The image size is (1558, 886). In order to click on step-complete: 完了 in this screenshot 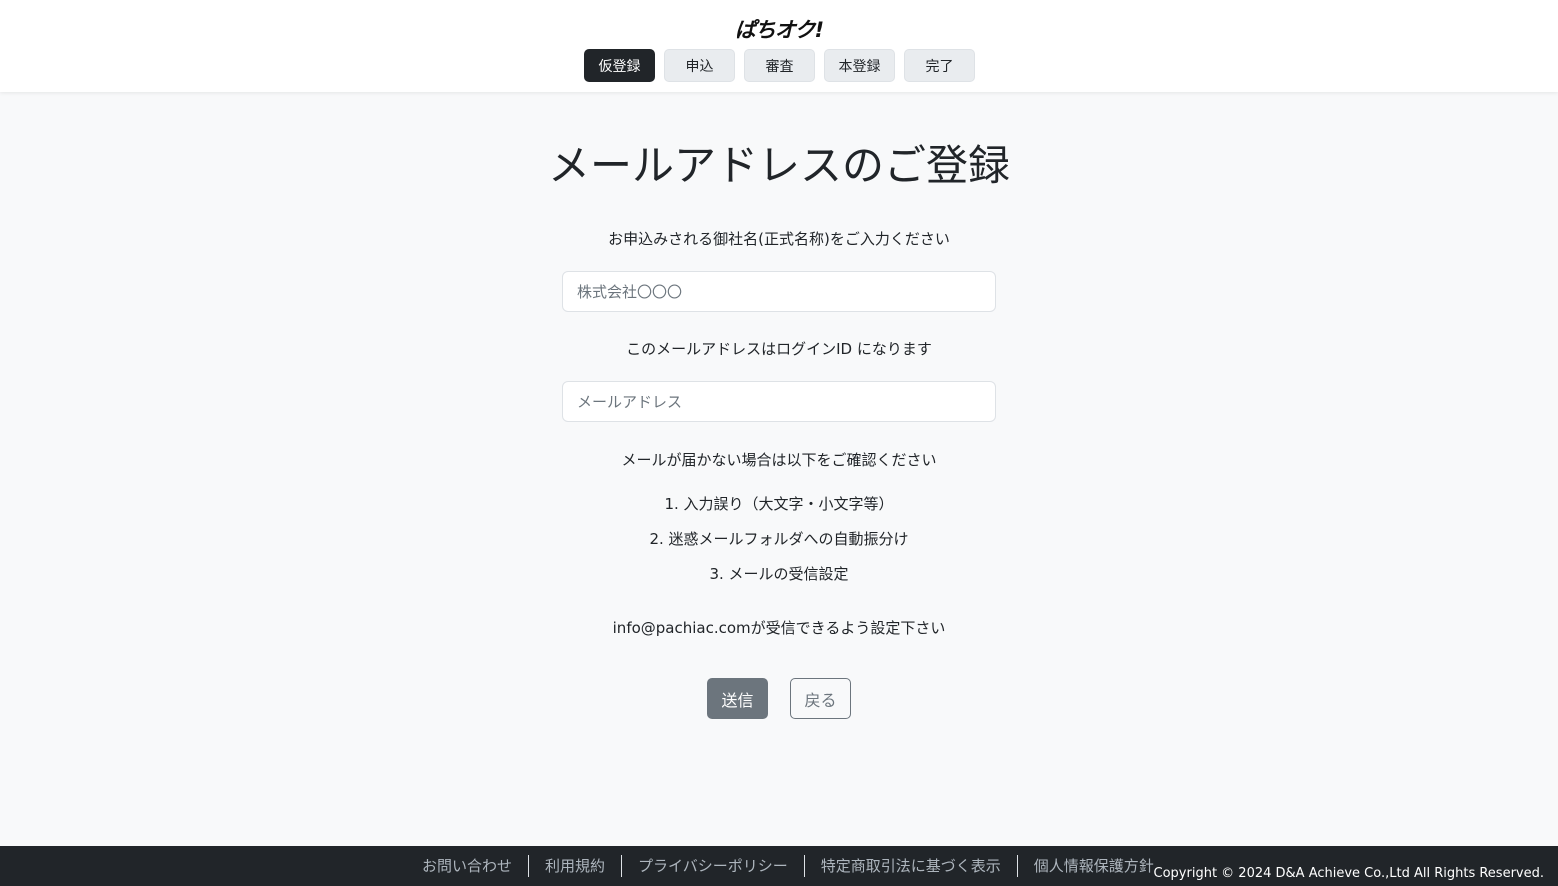, I will do `click(939, 65)`.